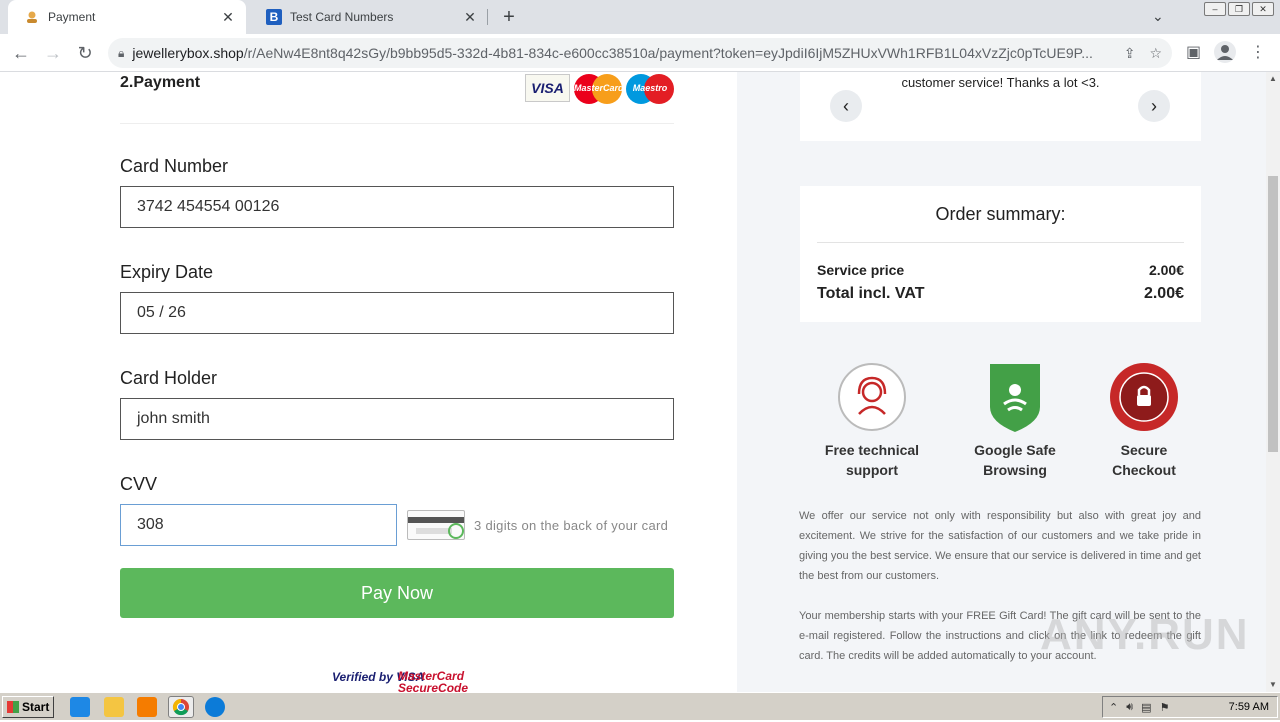  What do you see at coordinates (650, 89) in the screenshot?
I see `maestro-logo: Maestro` at bounding box center [650, 89].